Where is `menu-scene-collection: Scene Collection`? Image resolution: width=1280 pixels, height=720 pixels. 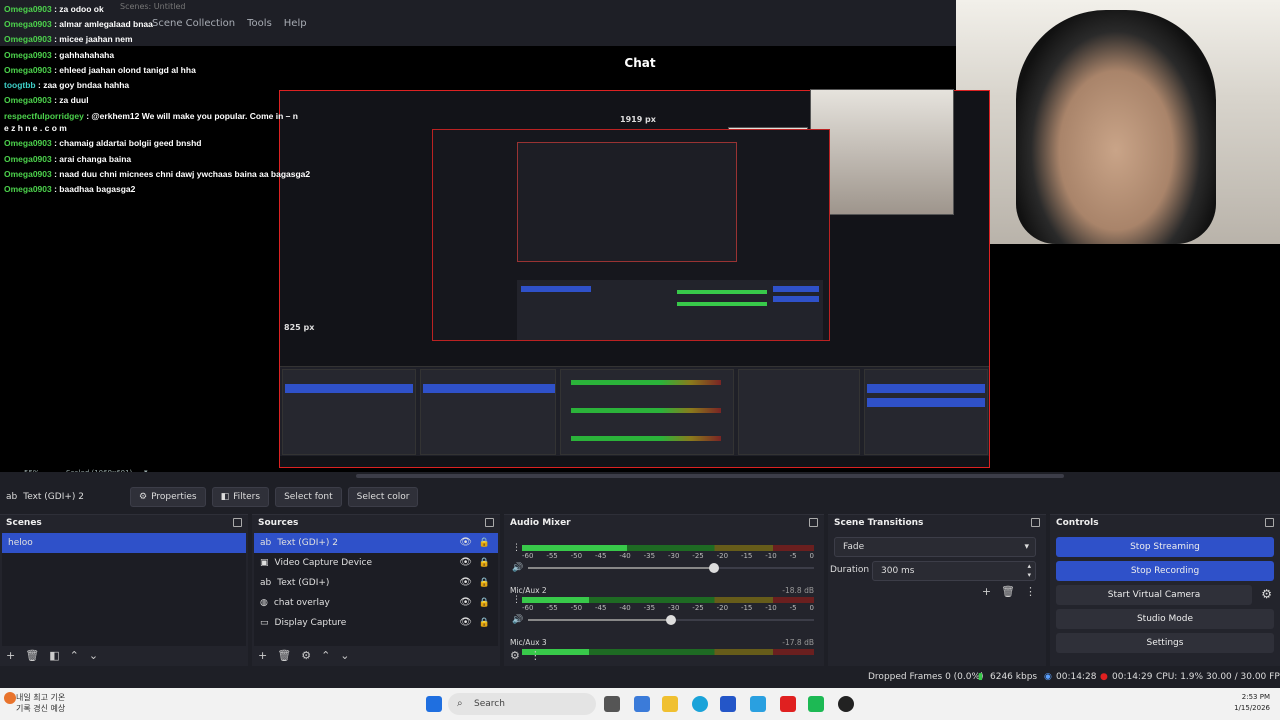
menu-scene-collection: Scene Collection is located at coordinates (193, 24).